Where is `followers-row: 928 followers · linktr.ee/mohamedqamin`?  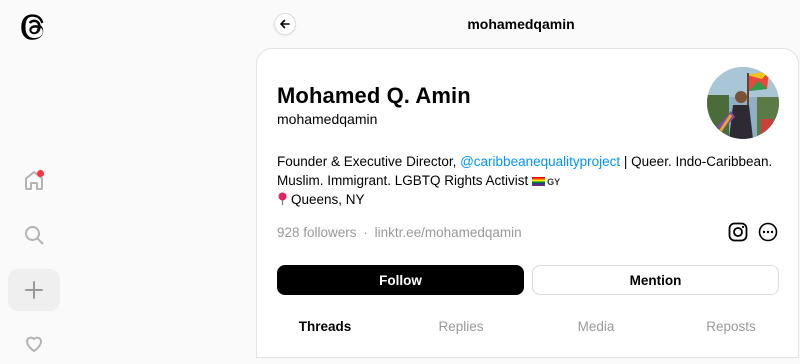
followers-row: 928 followers · linktr.ee/mohamedqamin is located at coordinates (399, 232).